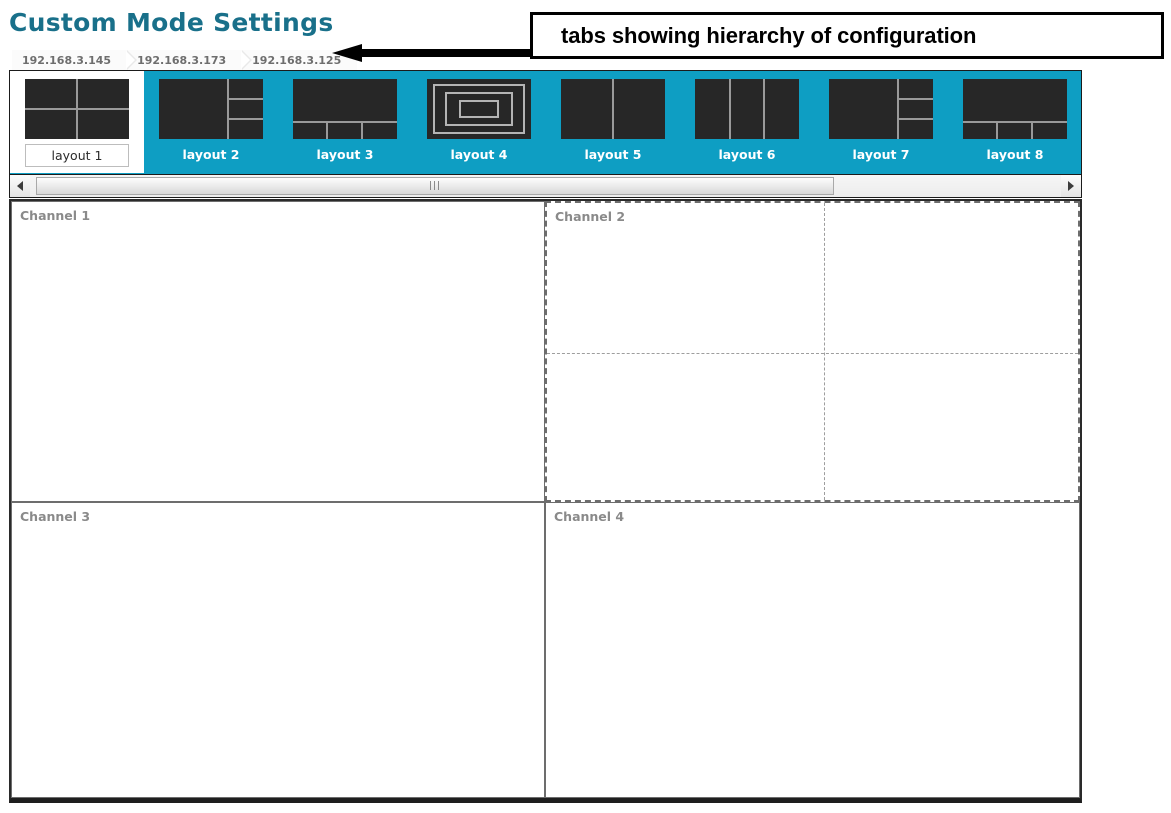 The image size is (1171, 813). Describe the element at coordinates (55, 516) in the screenshot. I see `channel-label-3: Channel 3` at that location.